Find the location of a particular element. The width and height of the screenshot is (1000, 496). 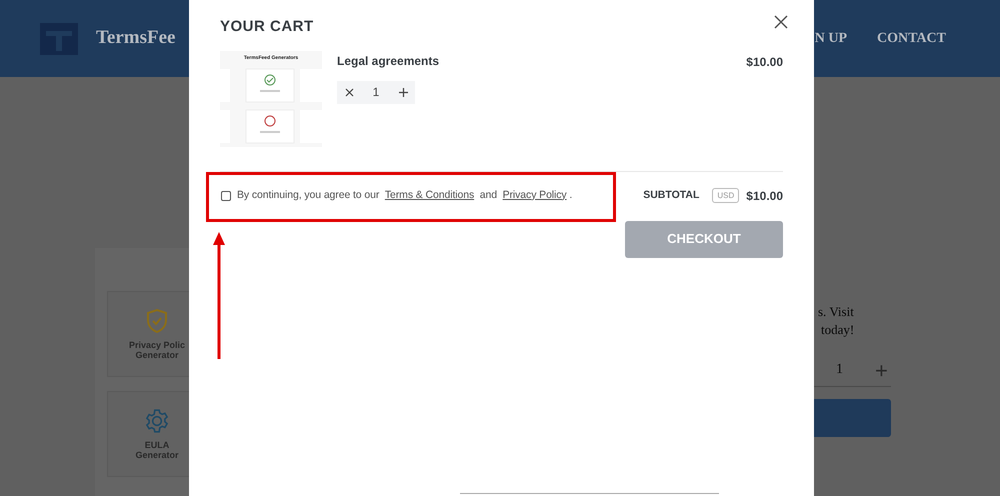

item-price: $10.00 is located at coordinates (764, 62).